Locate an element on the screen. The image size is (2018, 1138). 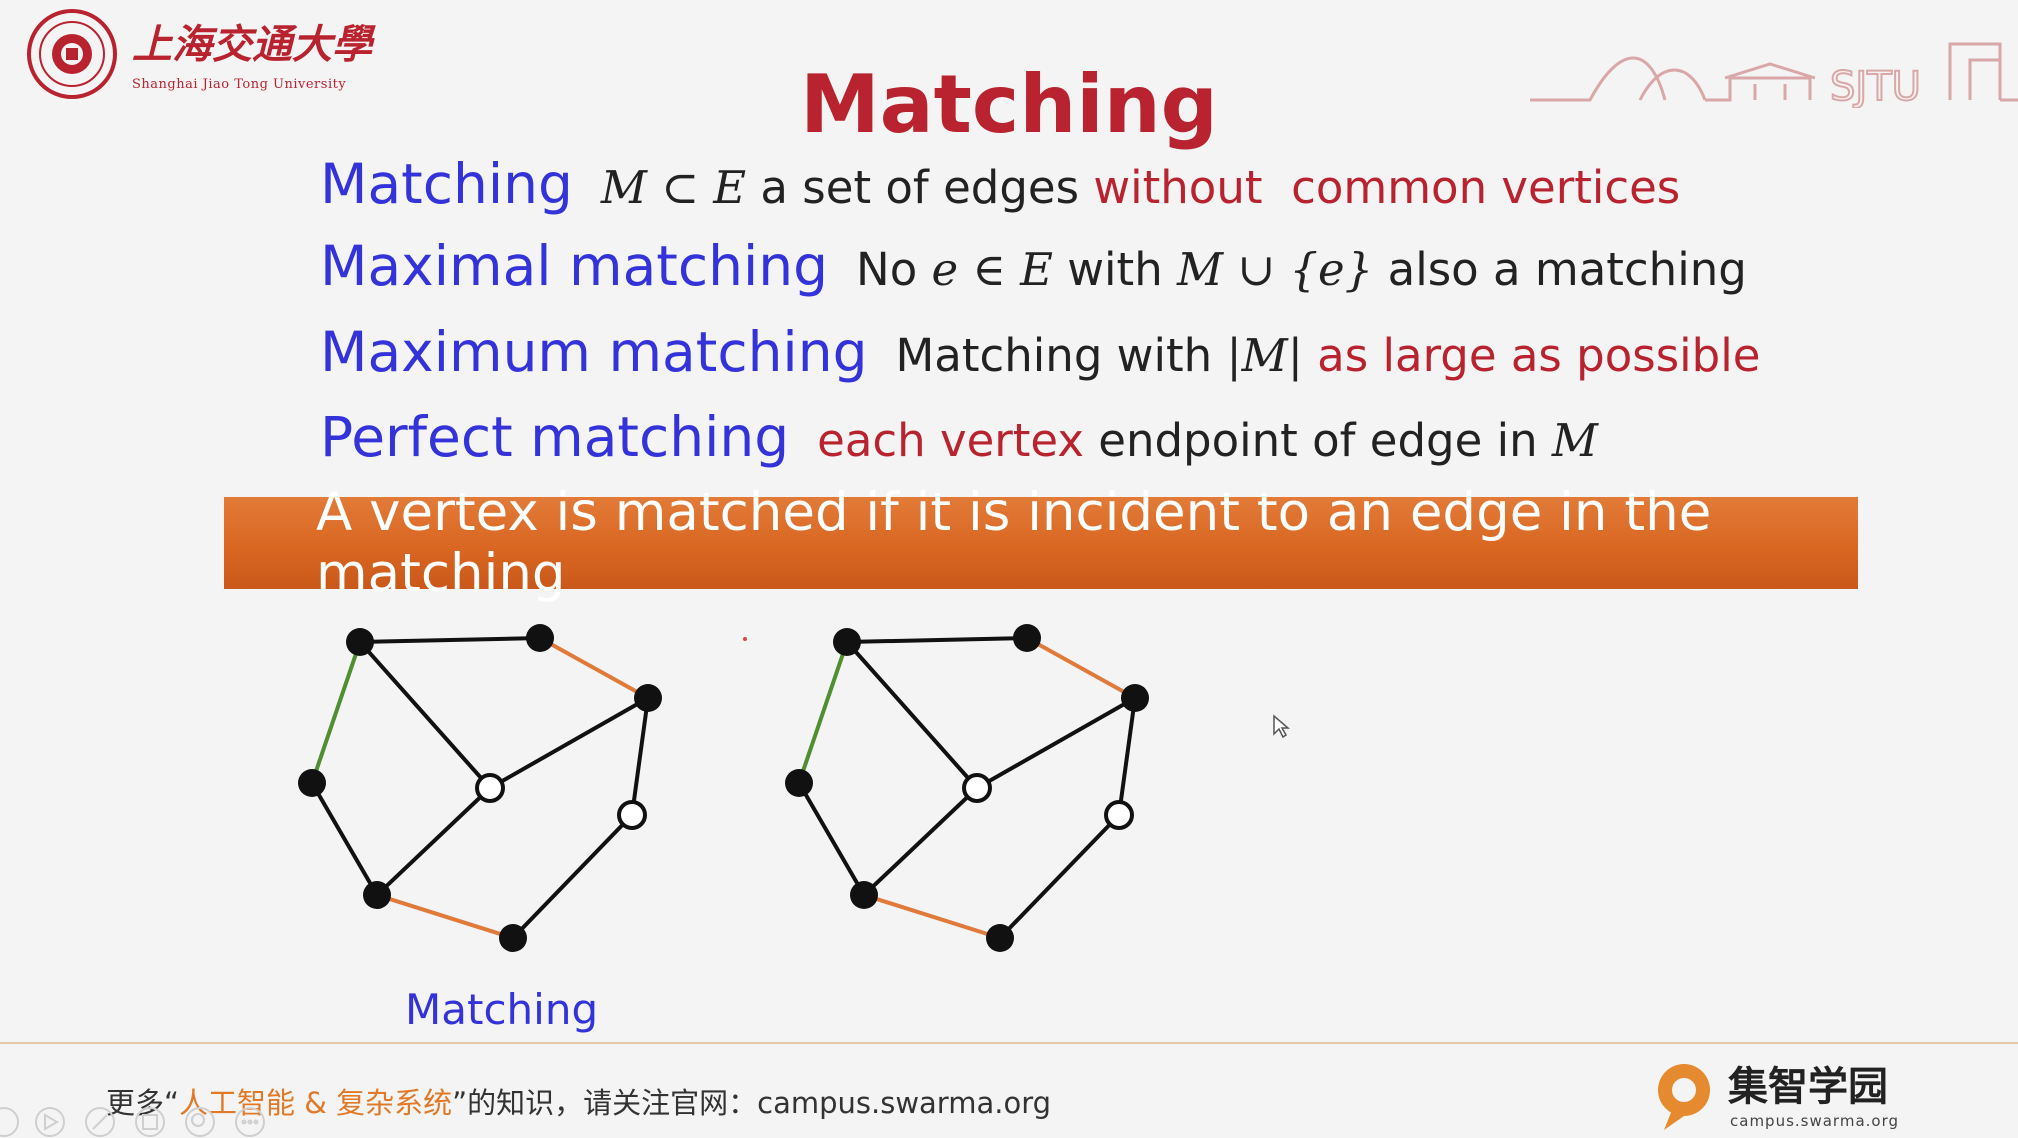
term-label: Maximum matching is located at coordinates (594, 352).